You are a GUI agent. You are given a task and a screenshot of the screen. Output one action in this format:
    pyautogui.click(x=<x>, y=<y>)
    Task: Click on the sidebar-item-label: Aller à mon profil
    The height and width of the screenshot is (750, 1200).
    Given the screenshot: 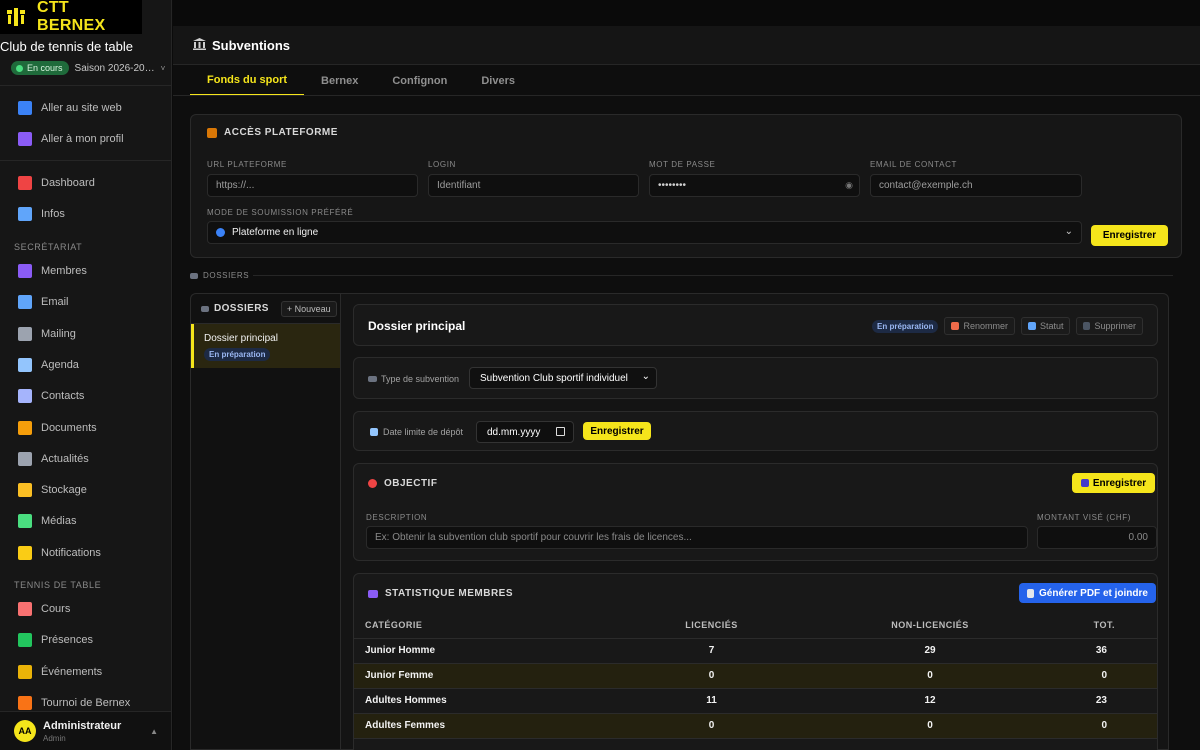 What is the action you would take?
    pyautogui.click(x=82, y=139)
    